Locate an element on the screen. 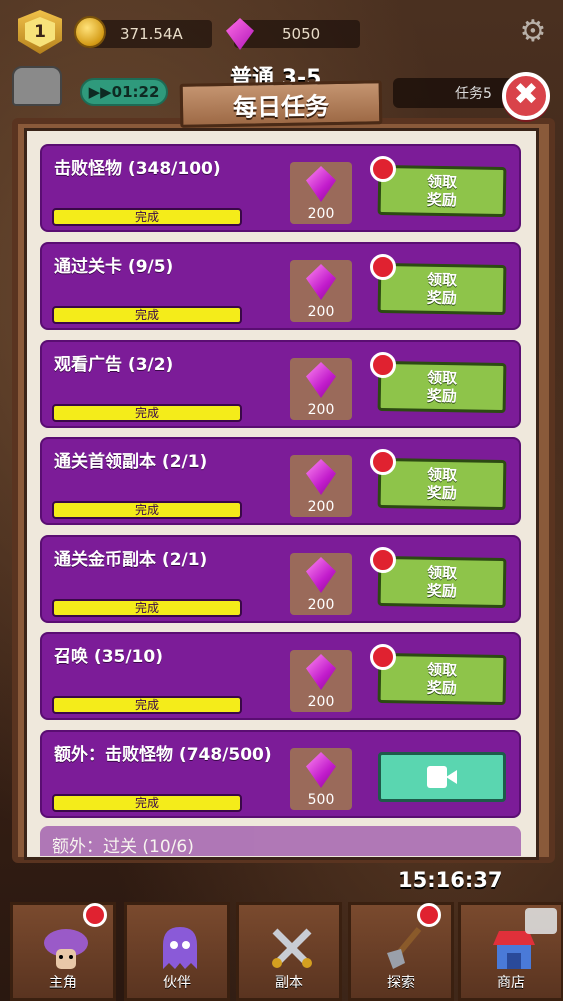 This screenshot has width=563, height=1001. modal-title: 每日任务 is located at coordinates (281, 104).